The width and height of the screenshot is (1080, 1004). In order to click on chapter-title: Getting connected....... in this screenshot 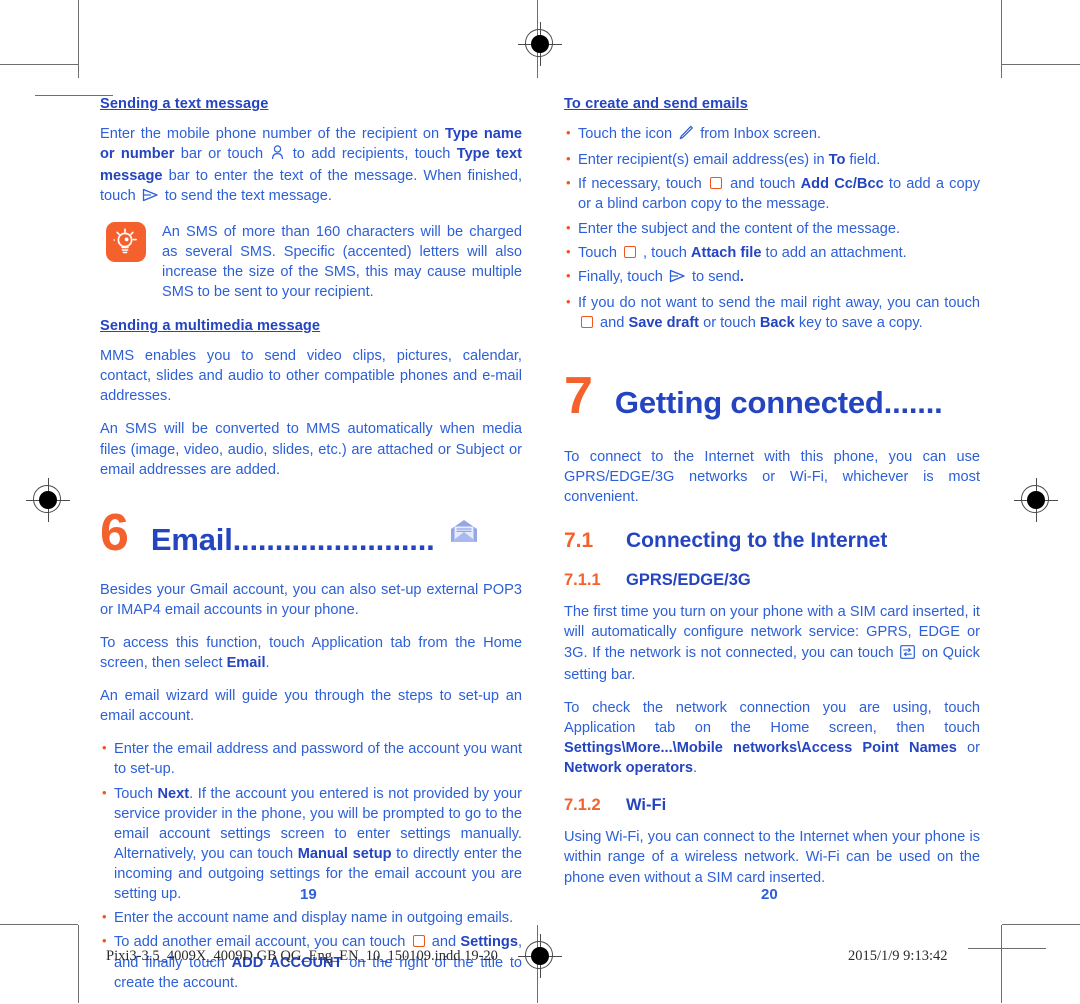, I will do `click(778, 403)`.